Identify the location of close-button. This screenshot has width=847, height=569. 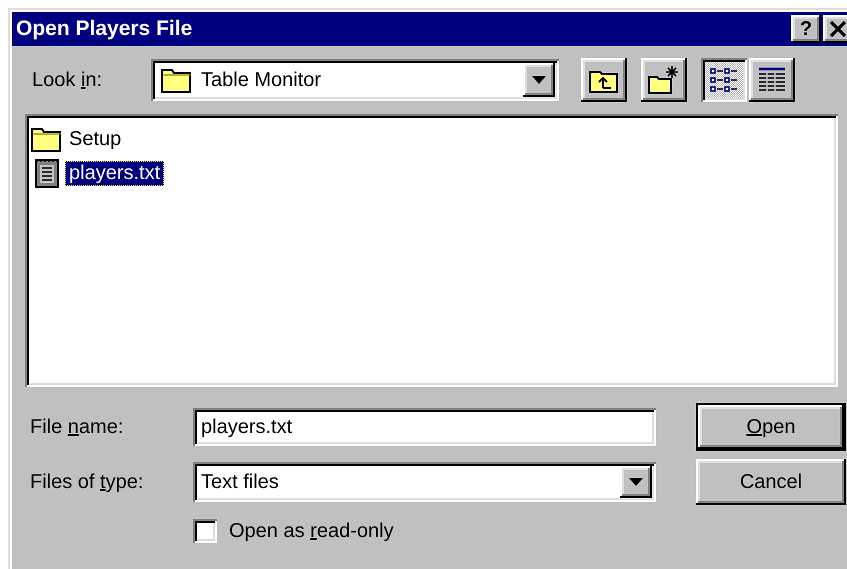
(835, 29).